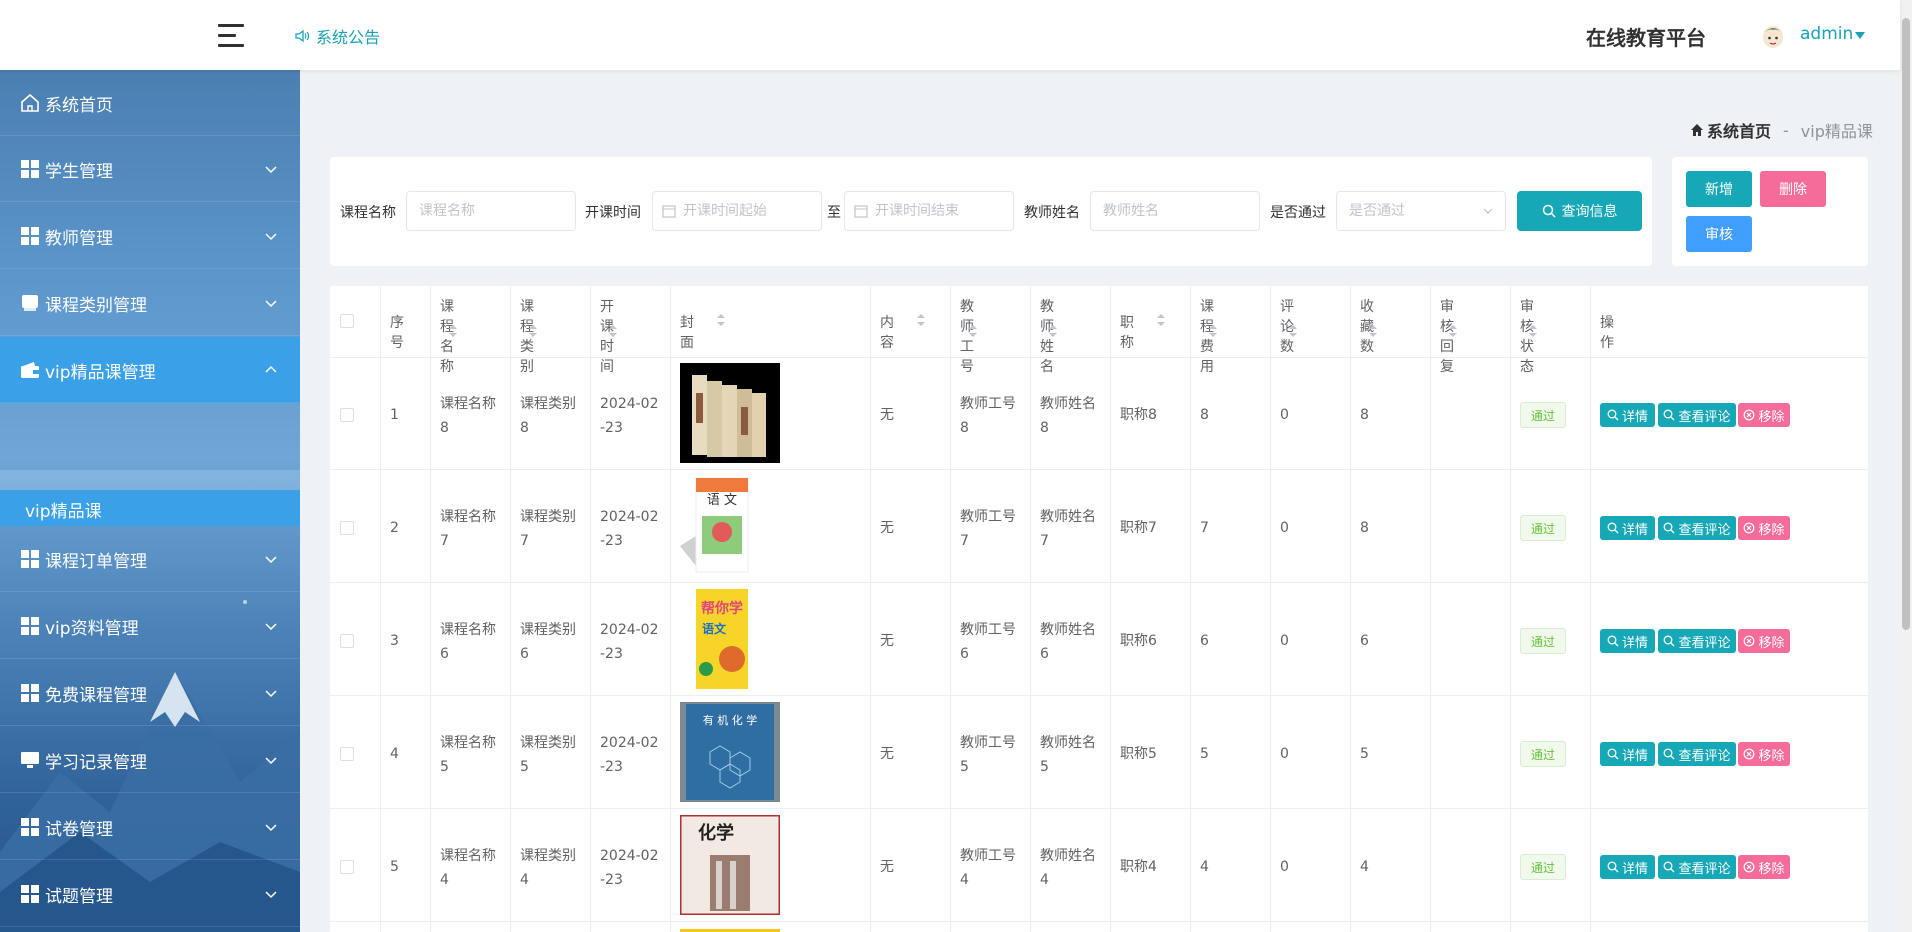 Image resolution: width=1912 pixels, height=932 pixels. What do you see at coordinates (1579, 211) in the screenshot?
I see `query-button: 查询信息` at bounding box center [1579, 211].